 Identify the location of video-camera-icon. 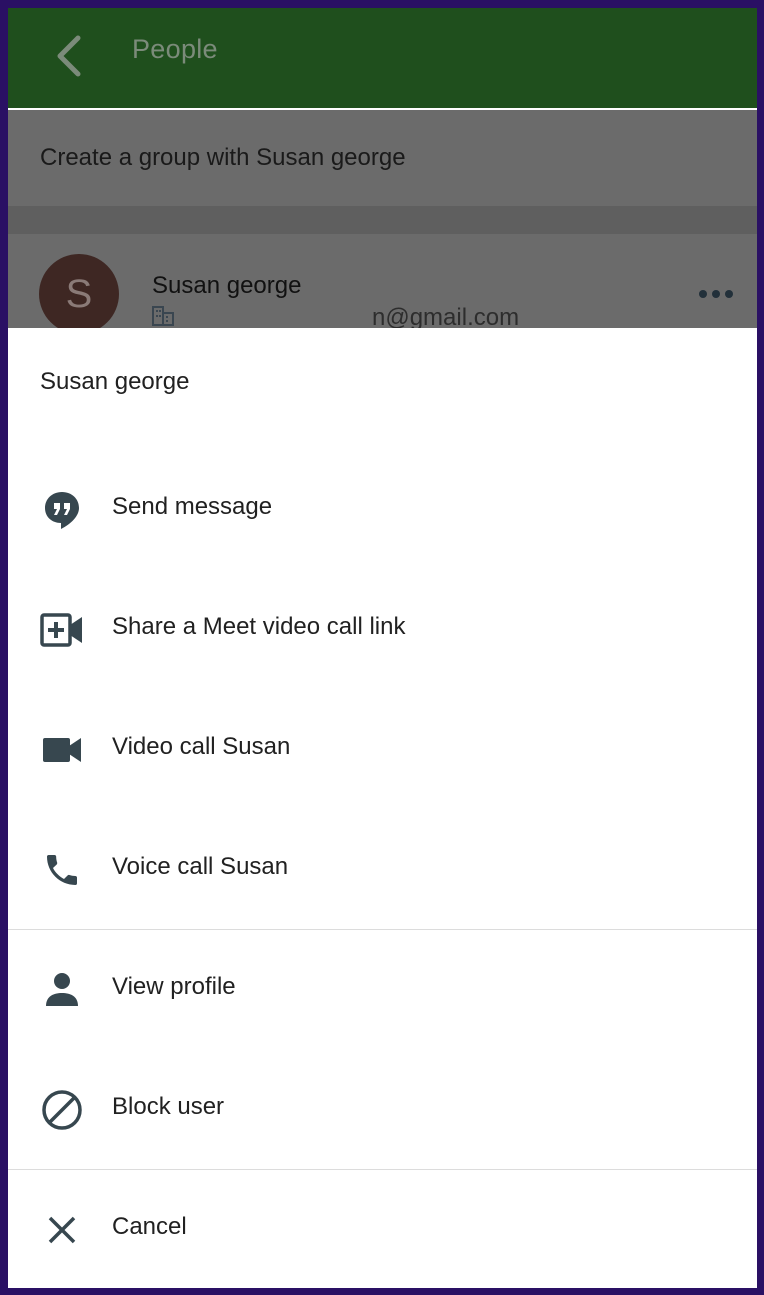
(62, 750).